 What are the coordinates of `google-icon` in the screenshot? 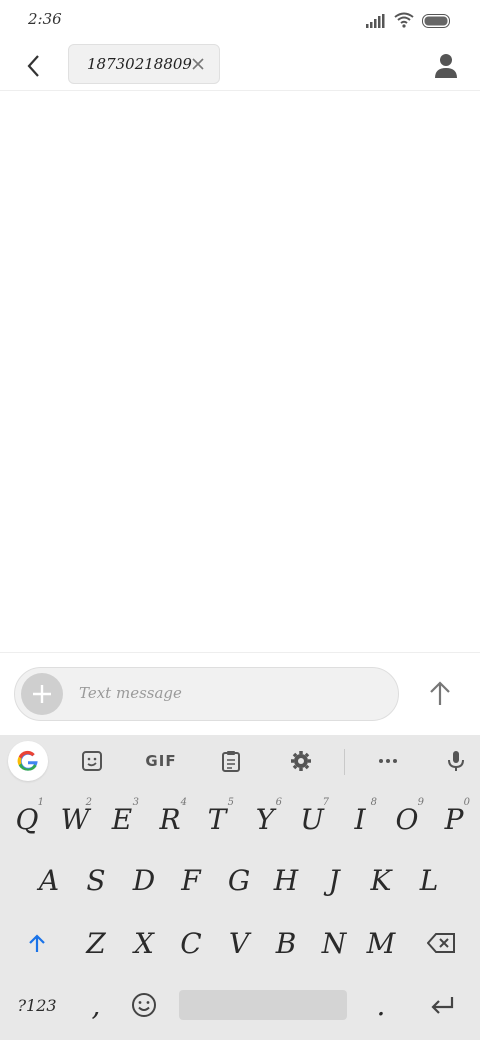 It's located at (27, 760).